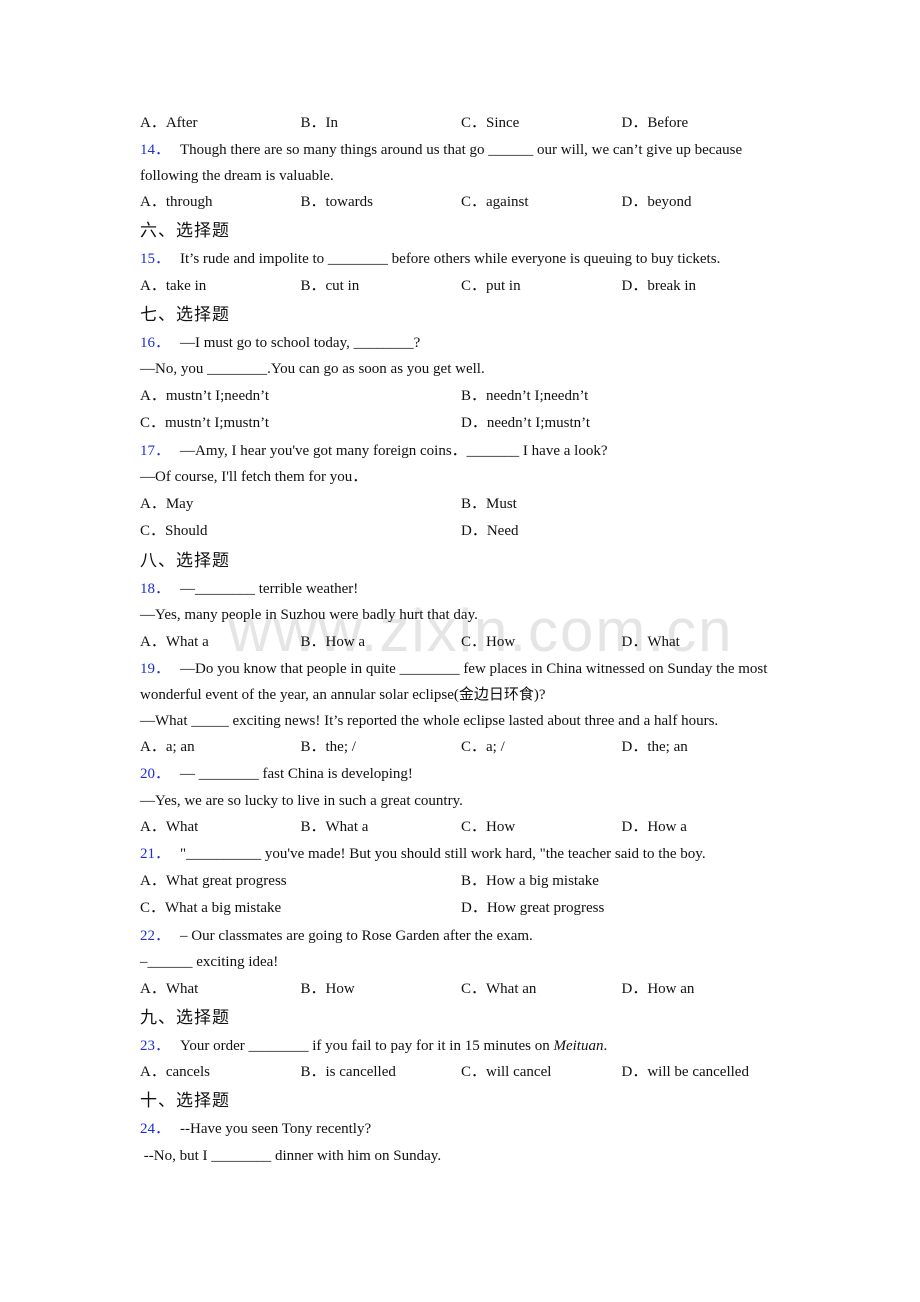 Image resolution: width=920 pixels, height=1302 pixels. Describe the element at coordinates (381, 827) in the screenshot. I see `option-b: B．What a` at that location.